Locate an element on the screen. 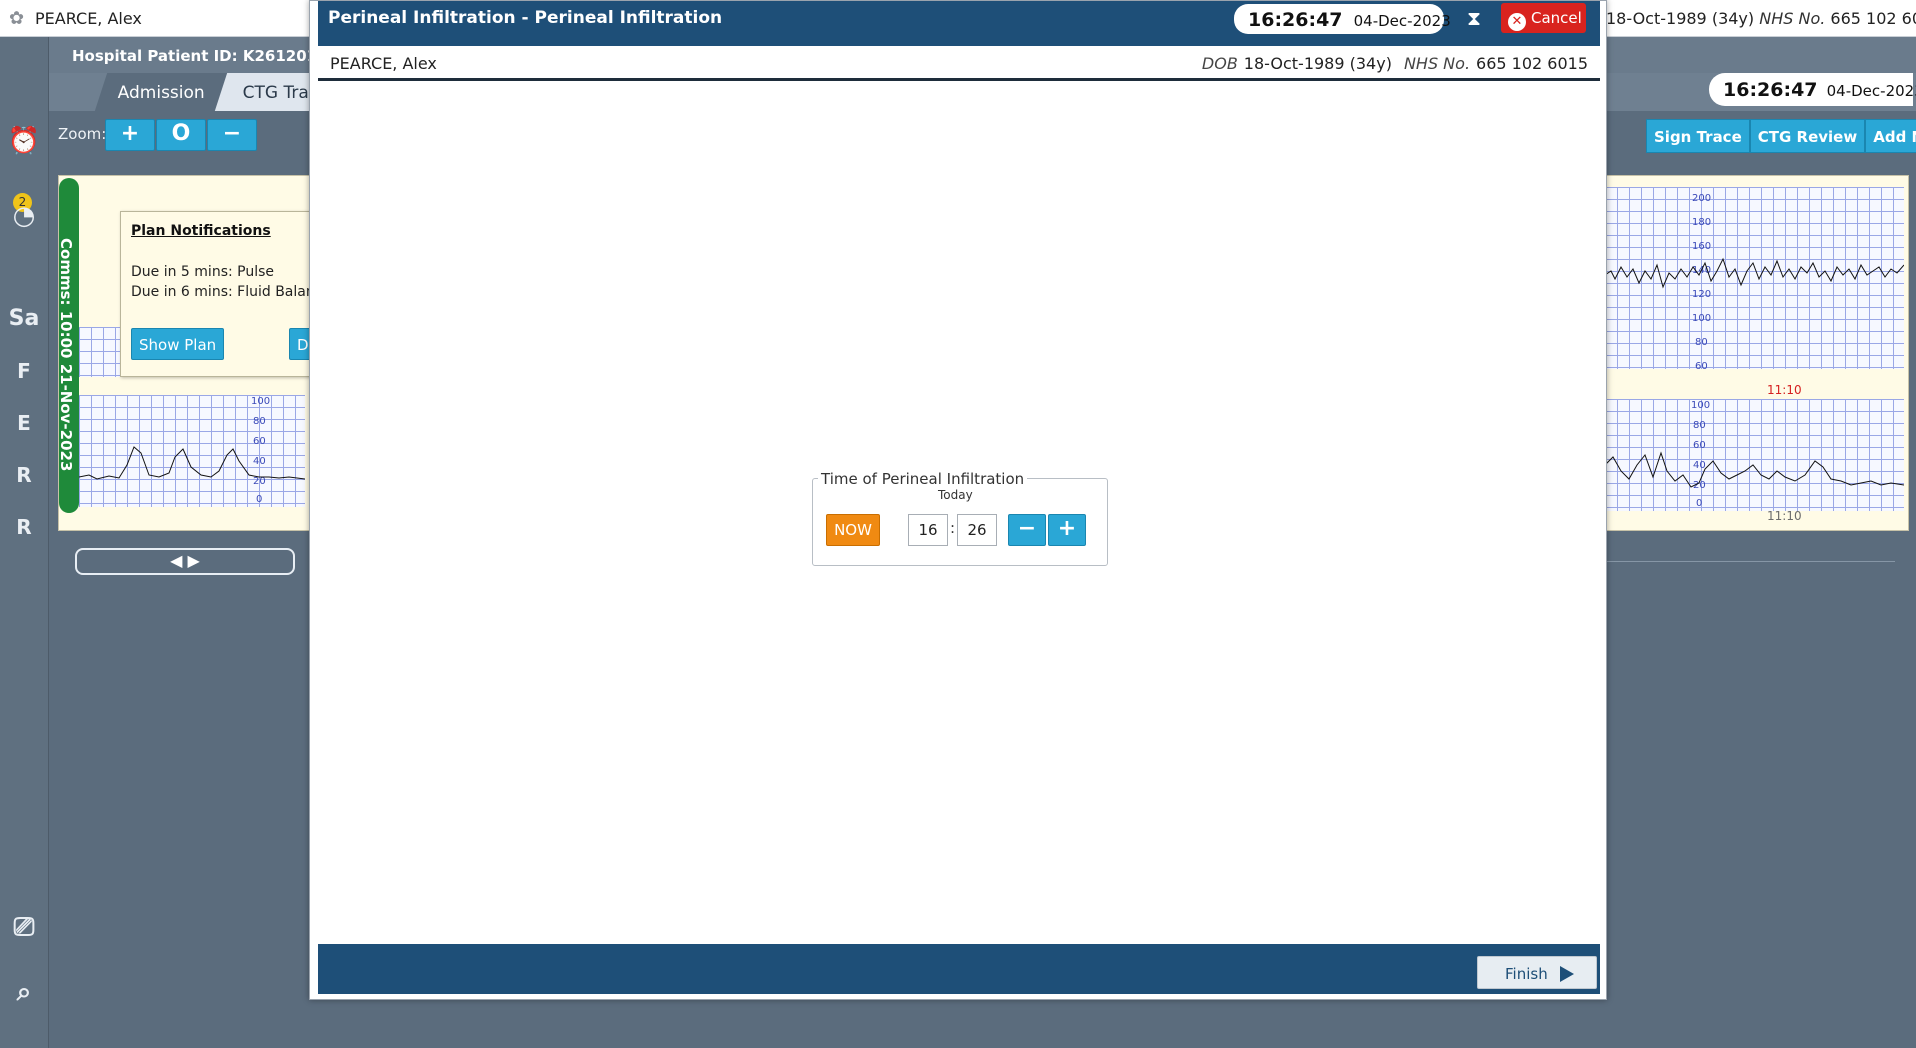 Image resolution: width=1916 pixels, height=1048 pixels. app-sidebar: ⏰ 2 ◔ Sa F E R R ⎚ ⌕ is located at coordinates (24, 542).